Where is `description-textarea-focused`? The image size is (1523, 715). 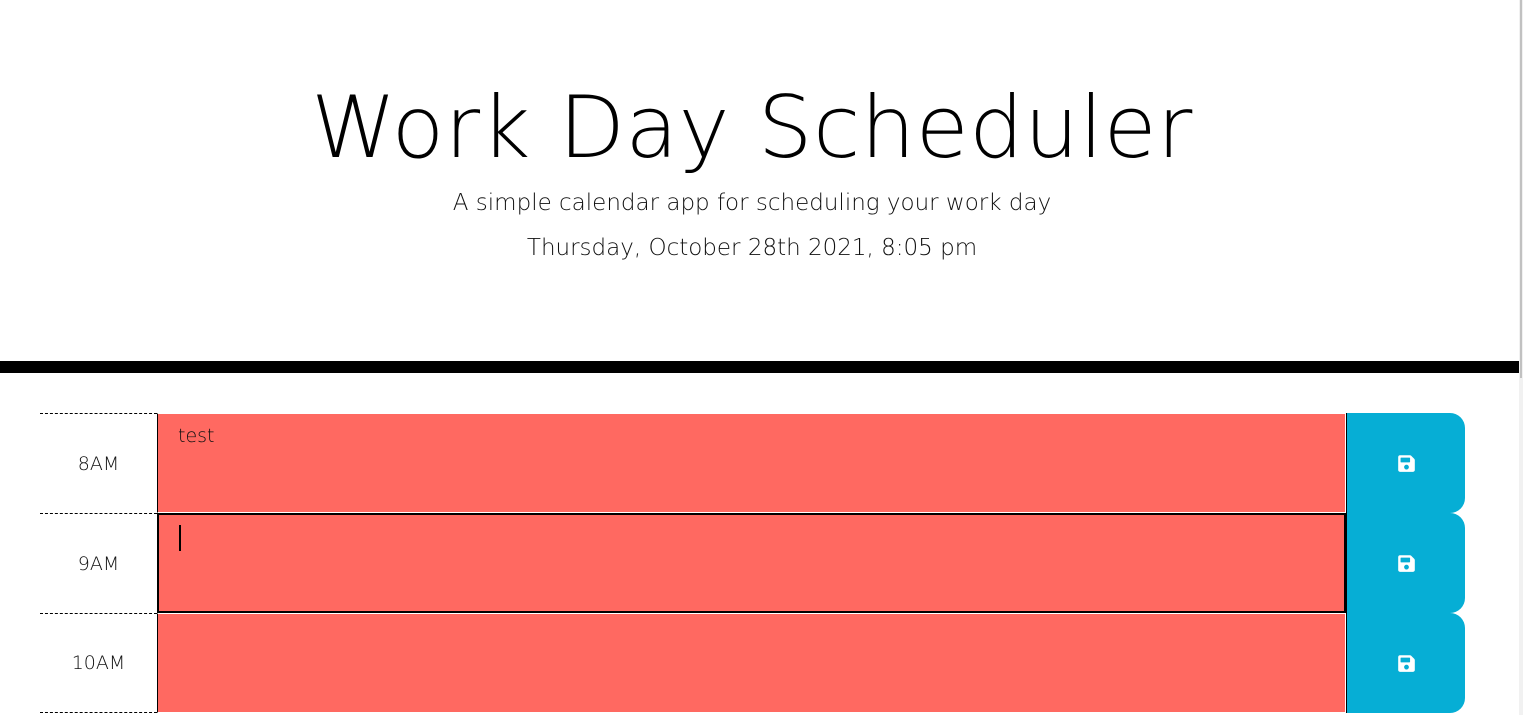
description-textarea-focused is located at coordinates (751, 563).